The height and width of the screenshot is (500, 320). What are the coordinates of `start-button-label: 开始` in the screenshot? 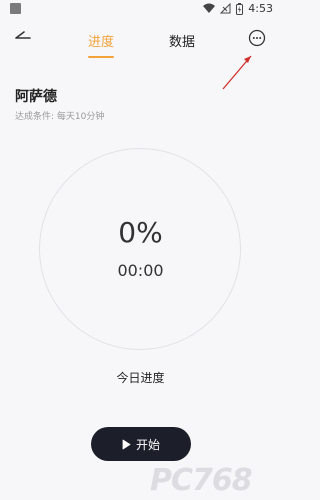 It's located at (147, 444).